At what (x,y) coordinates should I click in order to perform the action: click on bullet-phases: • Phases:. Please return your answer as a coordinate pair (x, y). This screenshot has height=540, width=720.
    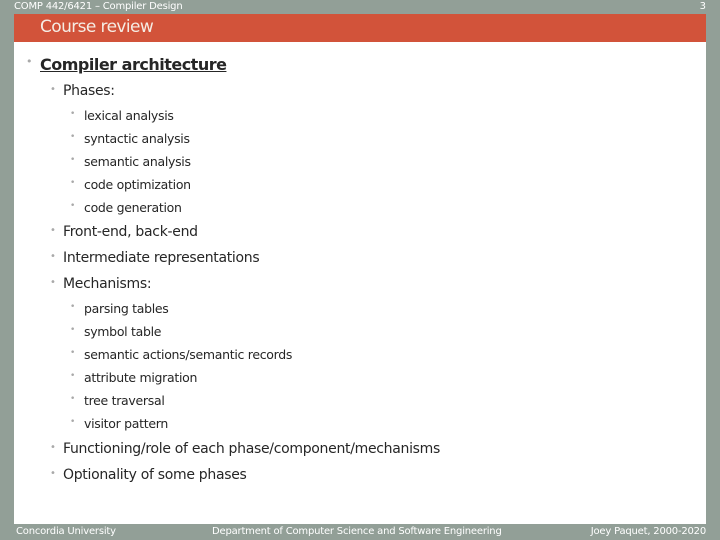
    Looking at the image, I should click on (82, 91).